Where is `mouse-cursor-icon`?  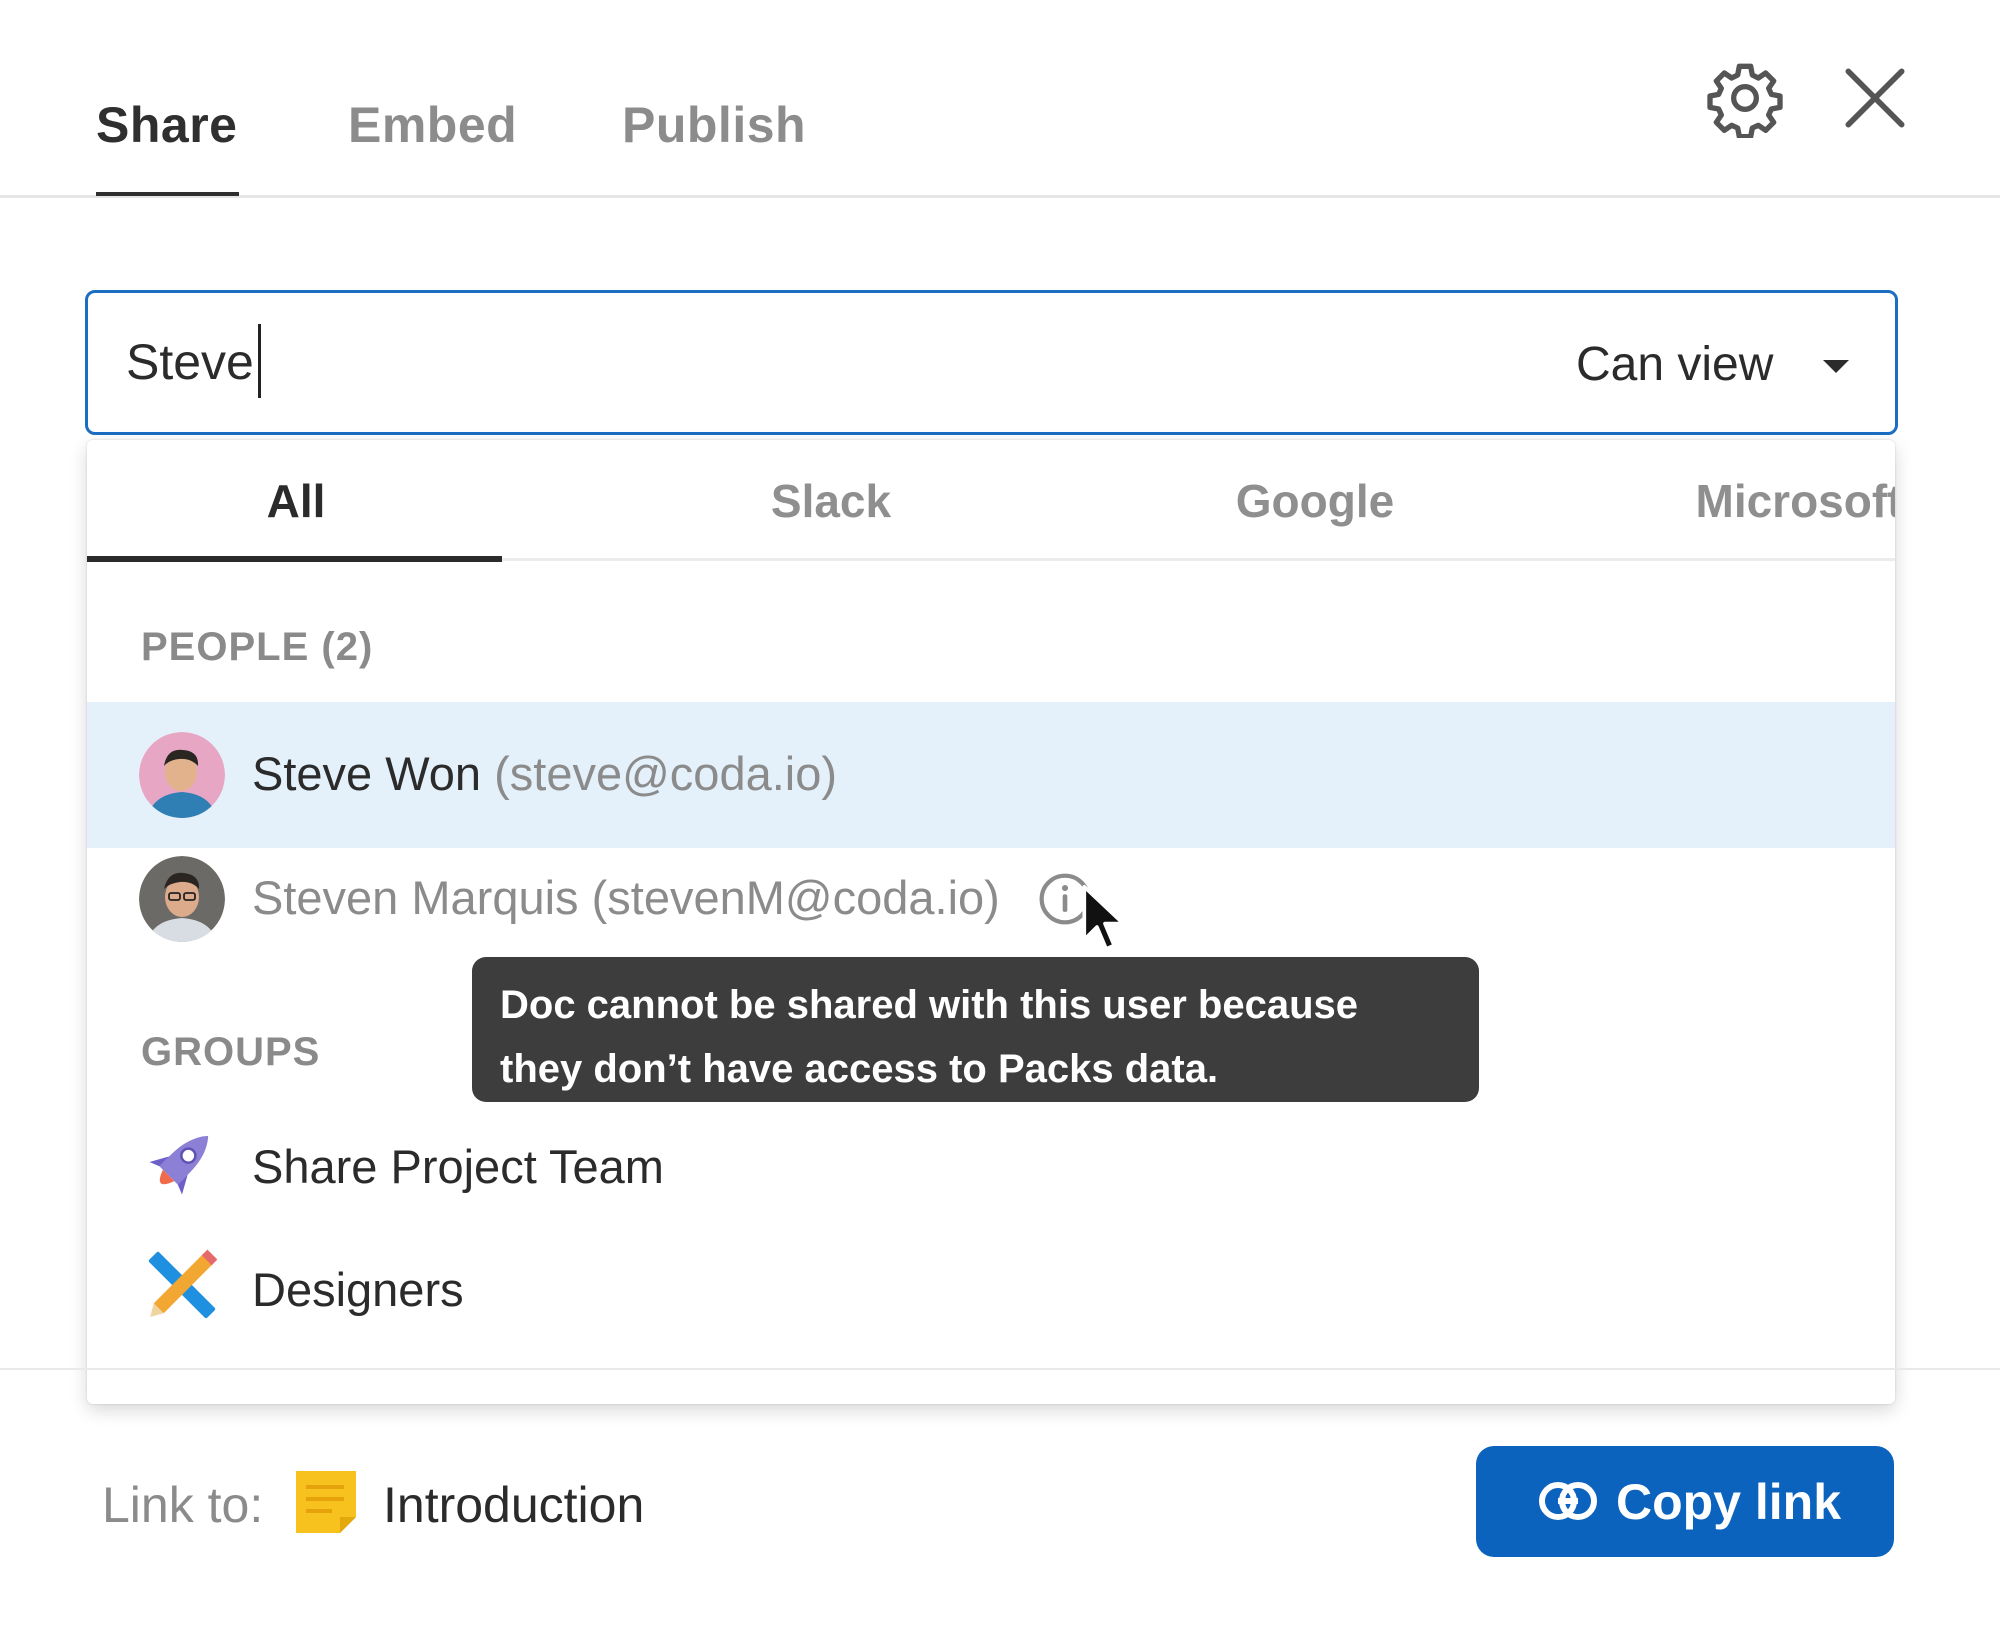
mouse-cursor-icon is located at coordinates (1104, 917).